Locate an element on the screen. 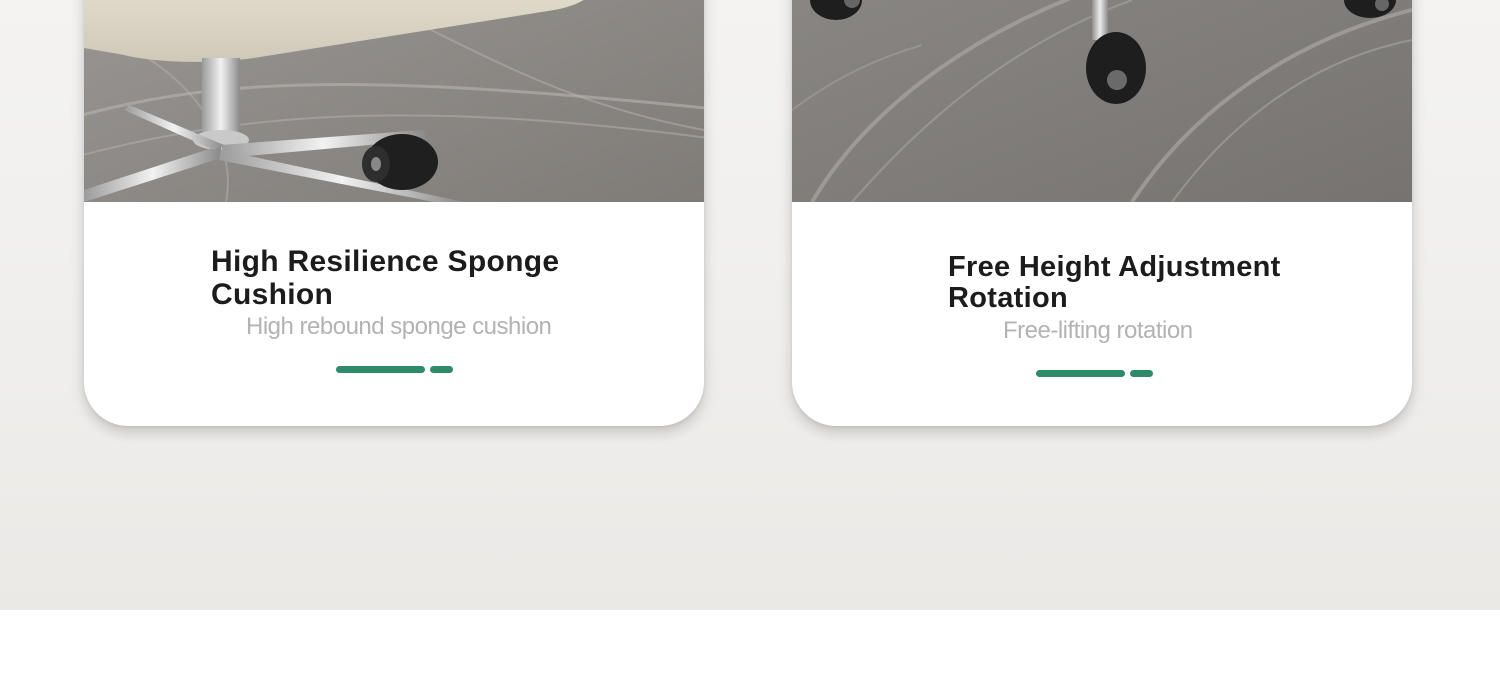 This screenshot has height=687, width=1500. feature-subtitle: High rebound sponge cushion is located at coordinates (399, 326).